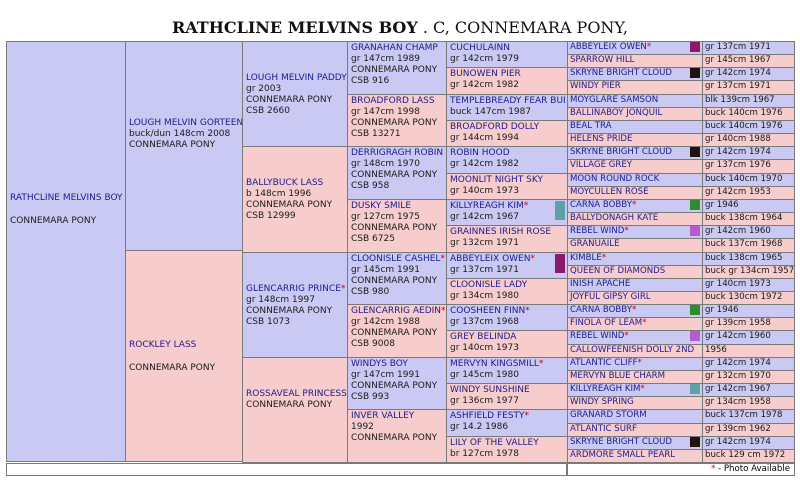 This screenshot has height=480, width=800. I want to click on g4-horse-name: WINDY SUNSHINE, so click(490, 390).